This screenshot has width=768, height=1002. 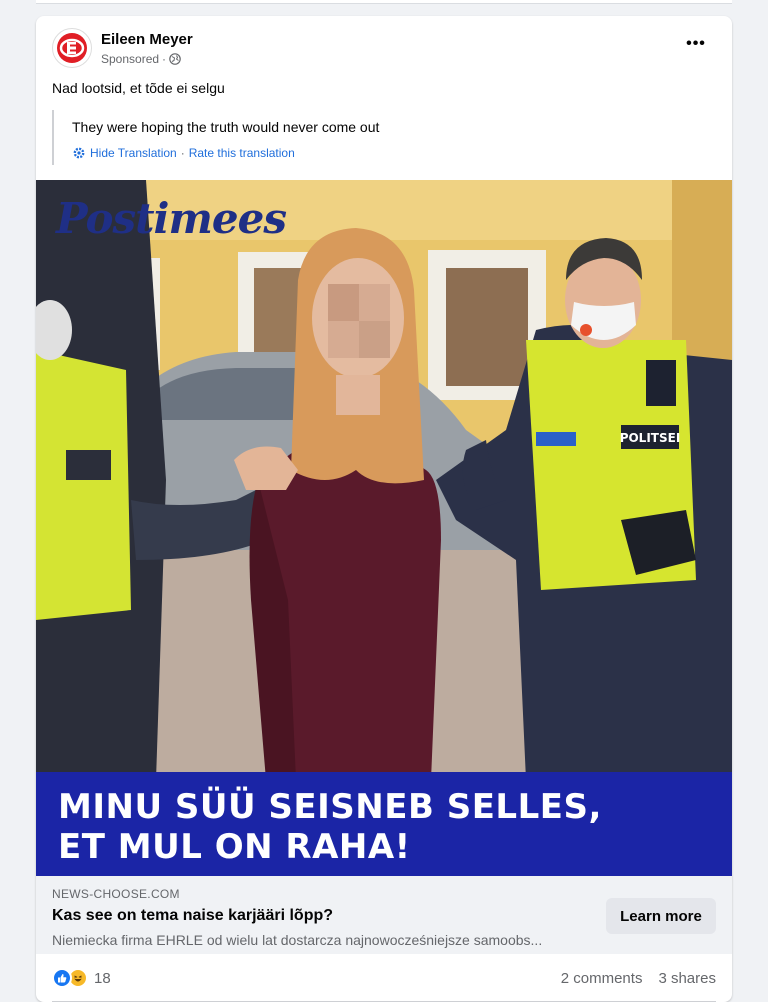 What do you see at coordinates (62, 978) in the screenshot?
I see `like-icon` at bounding box center [62, 978].